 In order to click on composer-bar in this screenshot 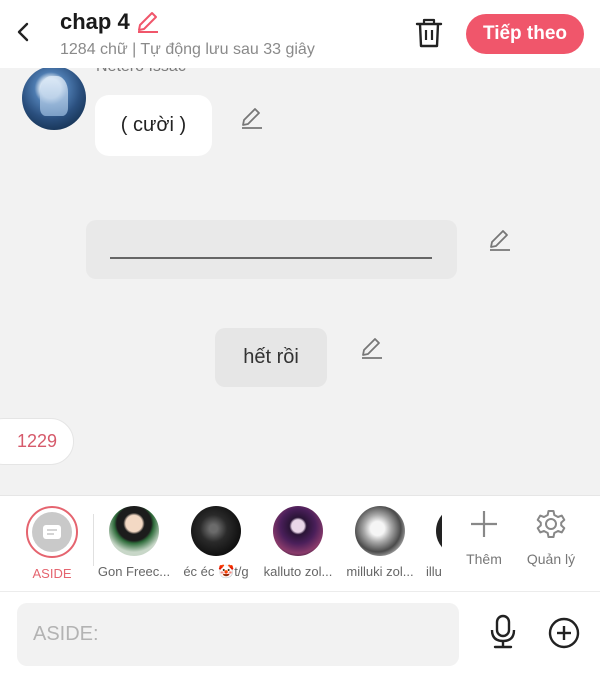, I will do `click(300, 643)`.